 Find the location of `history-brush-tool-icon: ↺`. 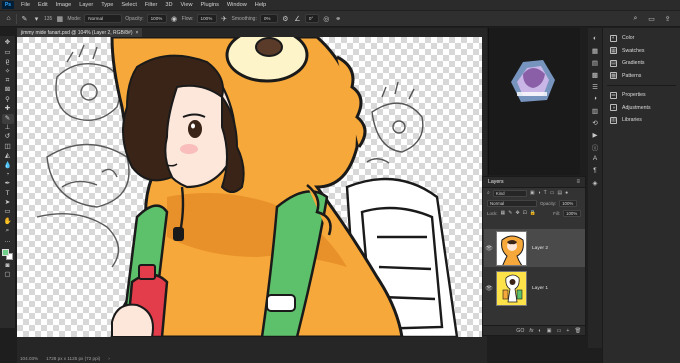

history-brush-tool-icon: ↺ is located at coordinates (8, 137).